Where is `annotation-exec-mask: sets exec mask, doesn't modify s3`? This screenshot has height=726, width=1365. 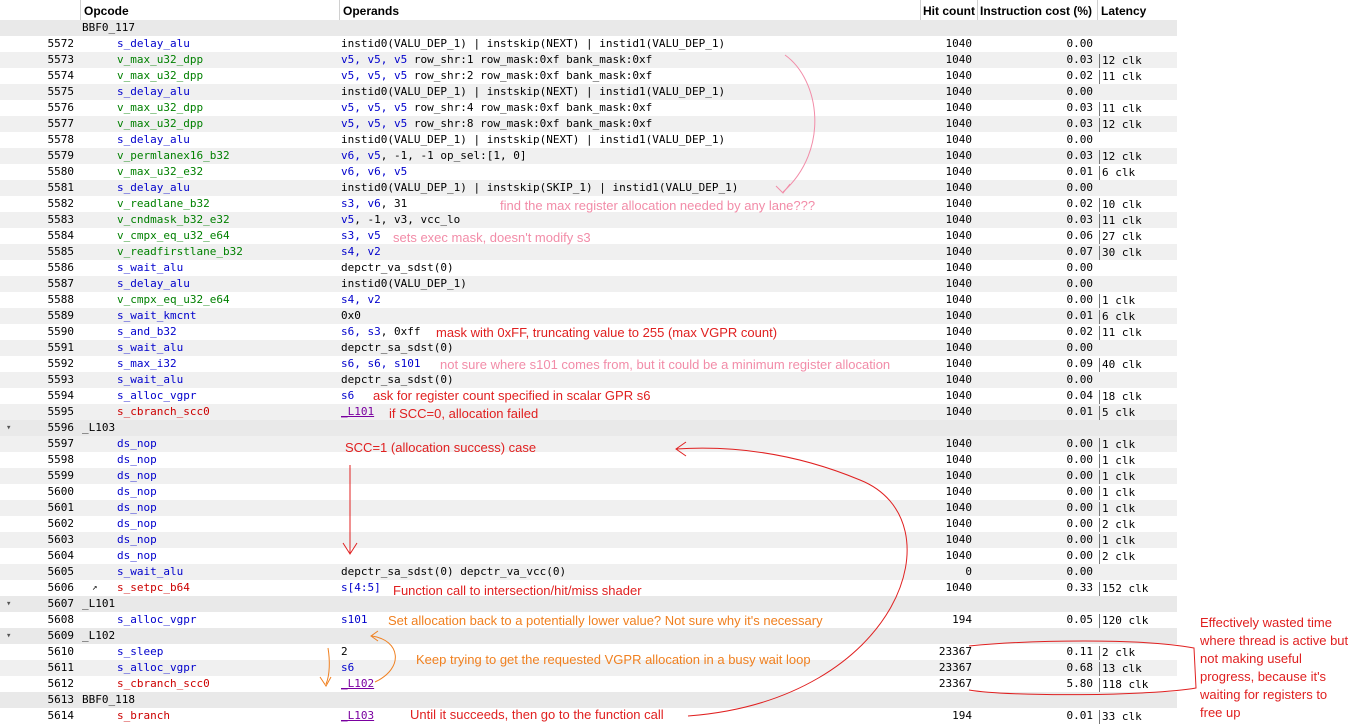 annotation-exec-mask: sets exec mask, doesn't modify s3 is located at coordinates (492, 237).